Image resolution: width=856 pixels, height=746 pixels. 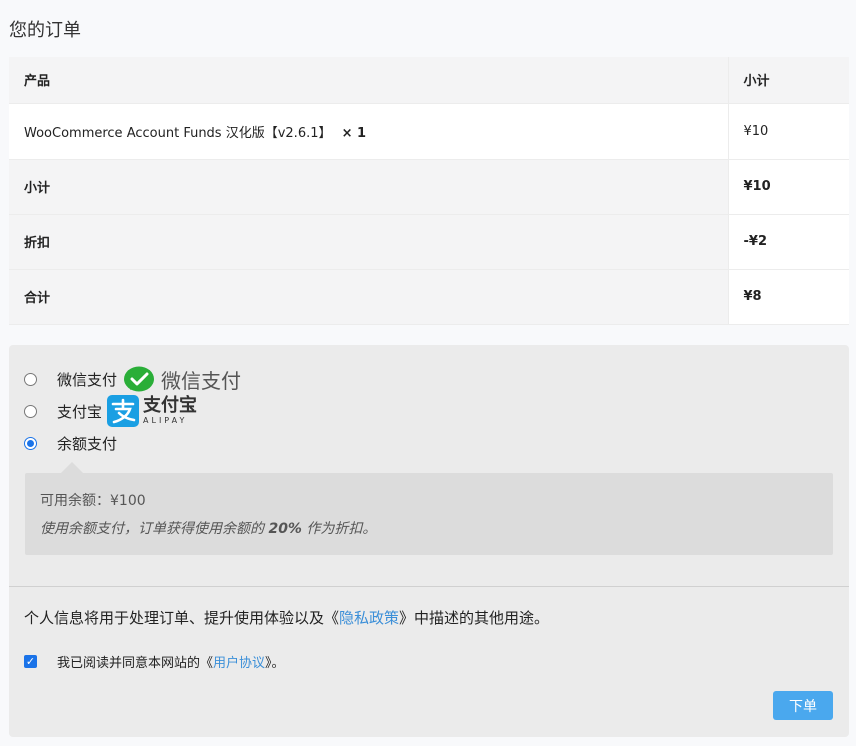 I want to click on balance-available-label: 可用余额：, so click(x=75, y=501).